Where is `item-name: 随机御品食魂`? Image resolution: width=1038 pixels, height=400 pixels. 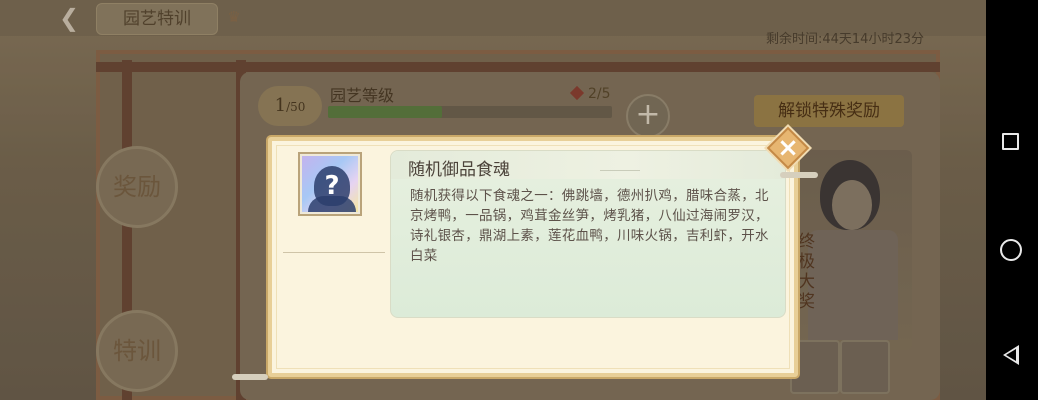 item-name: 随机御品食魂 is located at coordinates (459, 170).